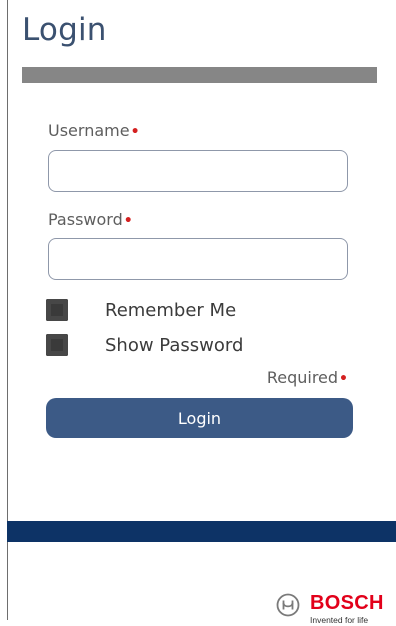 The width and height of the screenshot is (396, 626). I want to click on username-required-mark: •, so click(135, 132).